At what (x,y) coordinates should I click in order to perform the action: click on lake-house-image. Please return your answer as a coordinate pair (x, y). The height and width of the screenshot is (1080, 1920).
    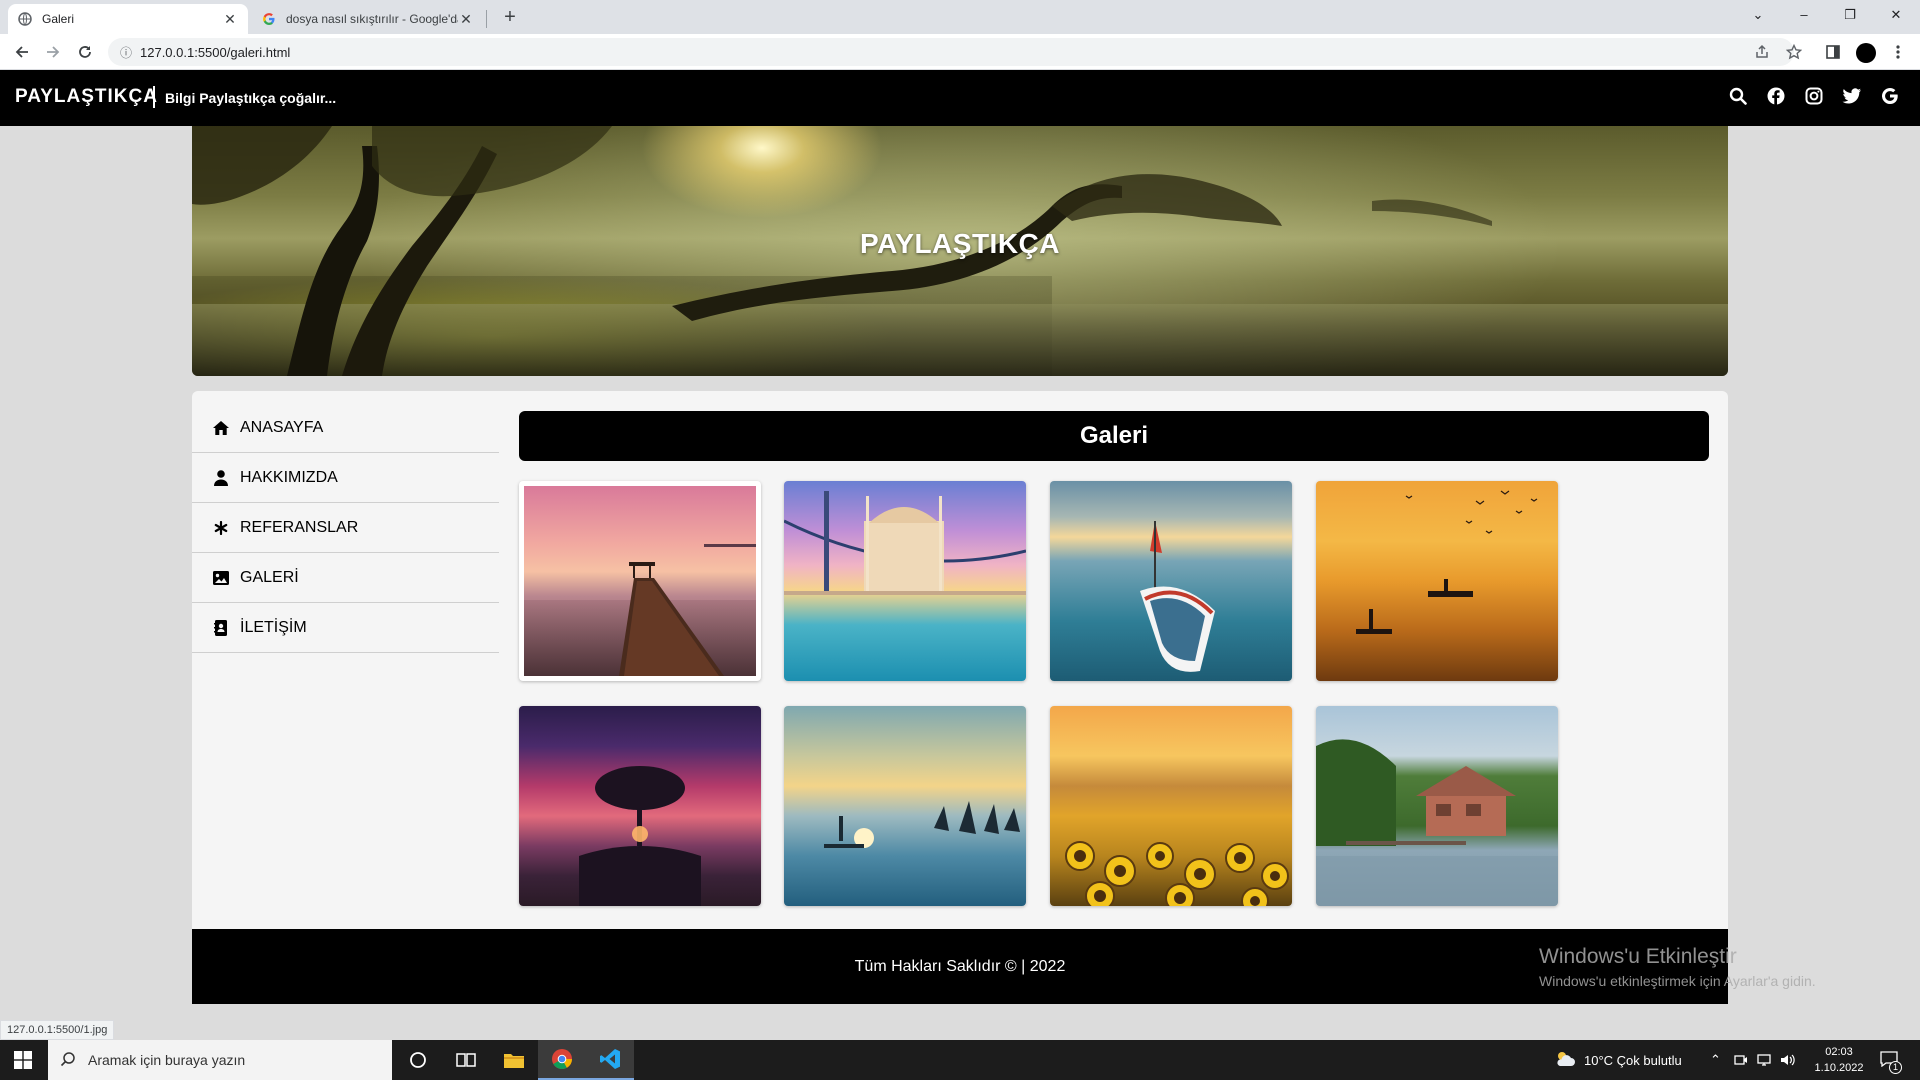
    Looking at the image, I should click on (1437, 806).